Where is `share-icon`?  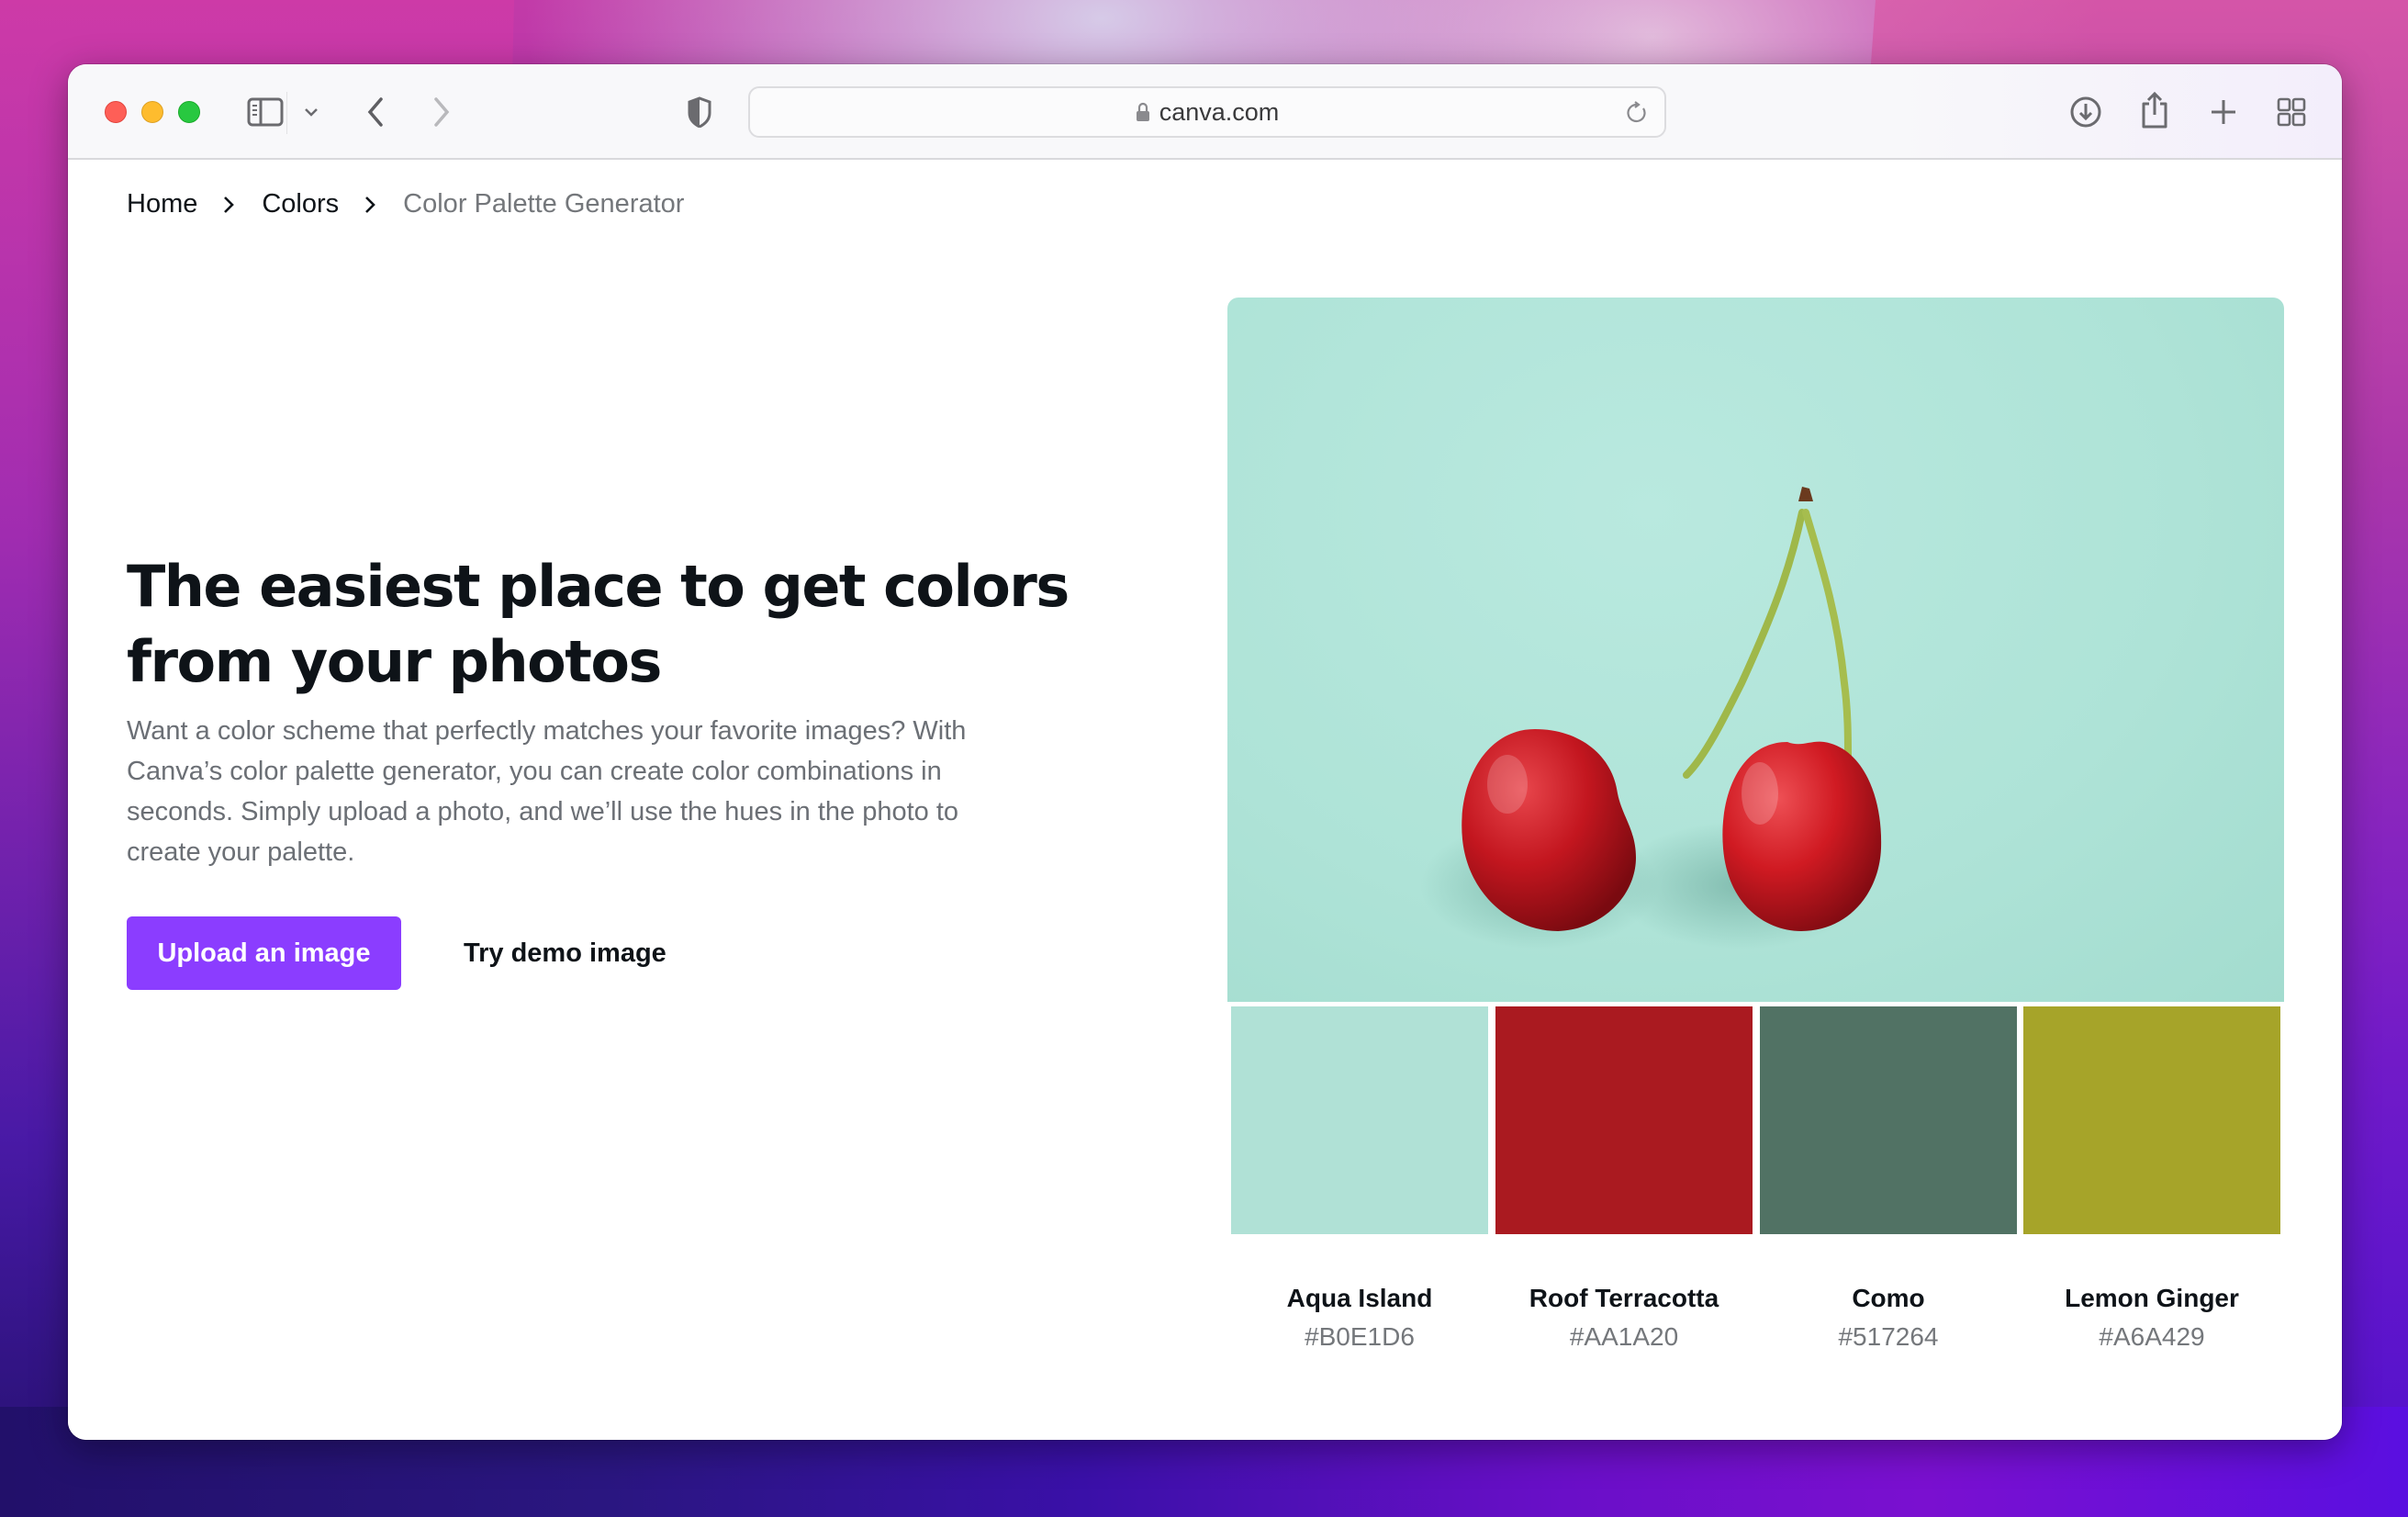
share-icon is located at coordinates (2154, 110).